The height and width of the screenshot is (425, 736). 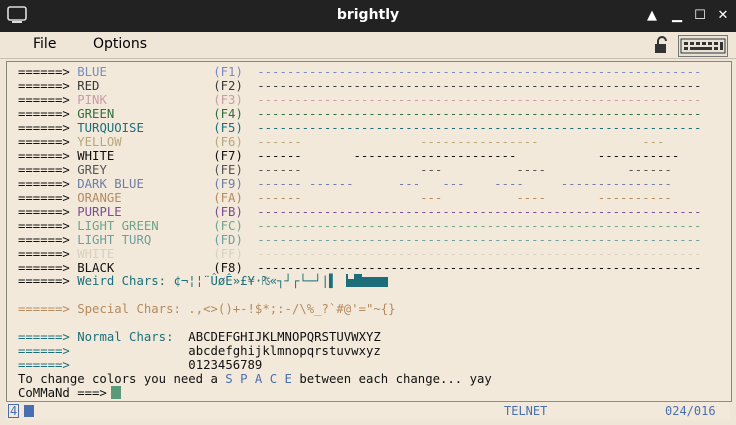 I want to click on message-space: S P A C E, so click(x=258, y=379).